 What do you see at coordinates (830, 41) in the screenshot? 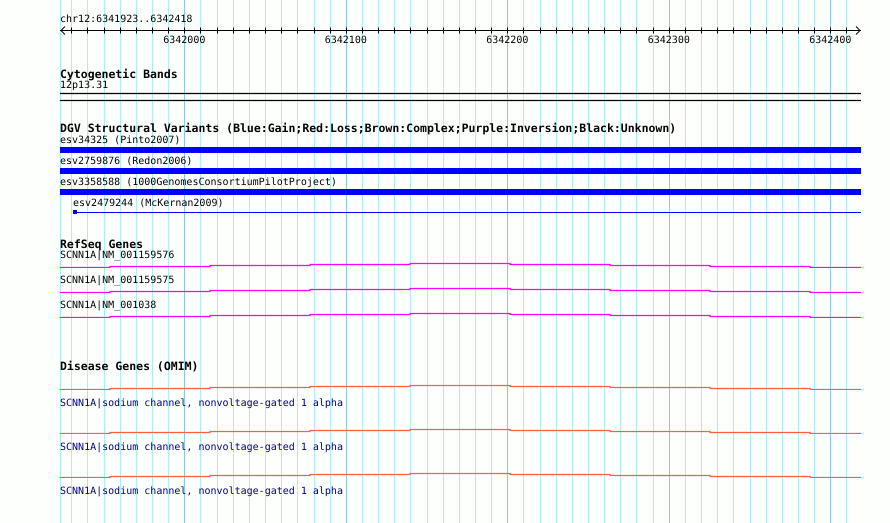
I see `tick-label: 6342400` at bounding box center [830, 41].